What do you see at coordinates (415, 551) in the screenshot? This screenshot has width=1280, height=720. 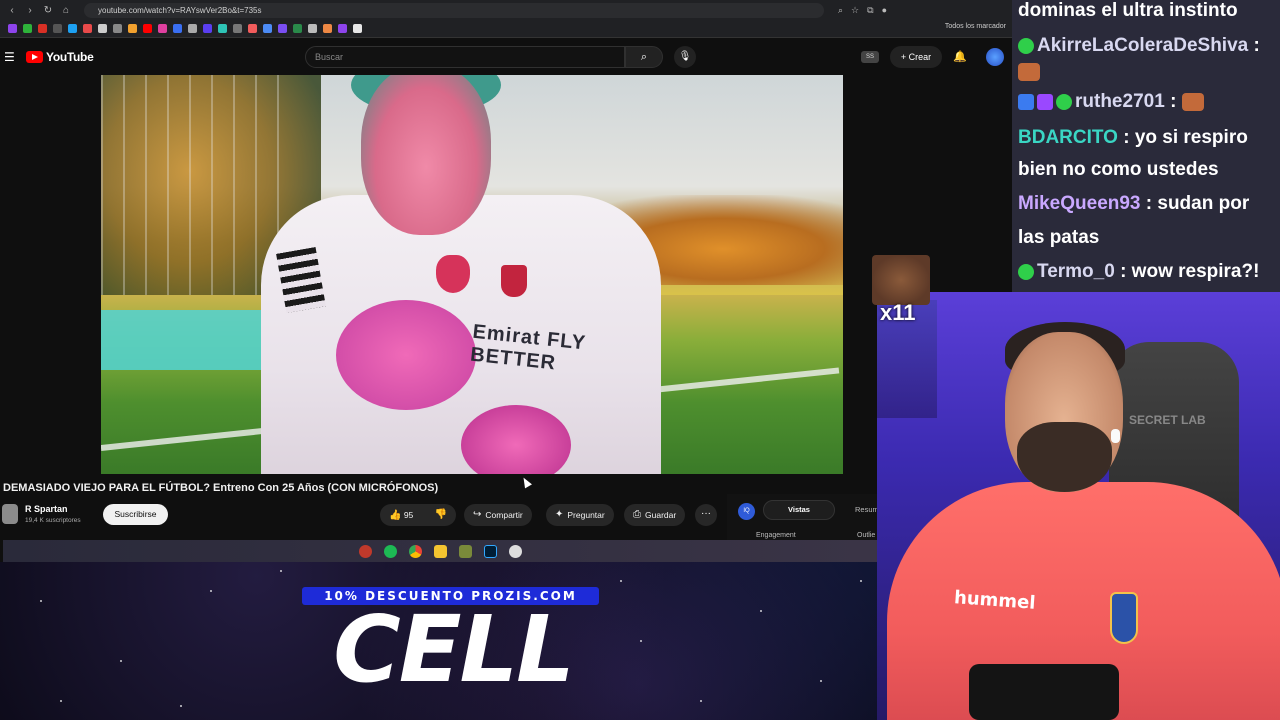 I see `chrome-icon` at bounding box center [415, 551].